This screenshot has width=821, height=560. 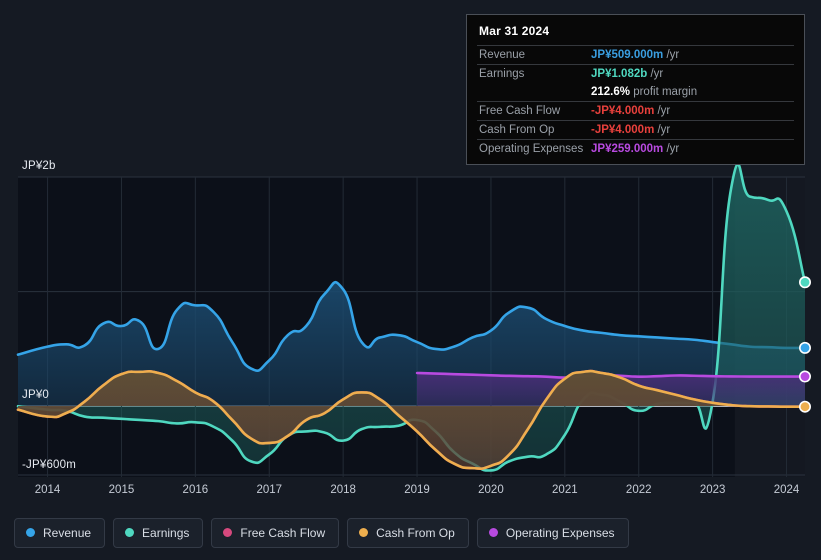 I want to click on tooltip-row-value: JP¥259.000m /yr, so click(x=691, y=148).